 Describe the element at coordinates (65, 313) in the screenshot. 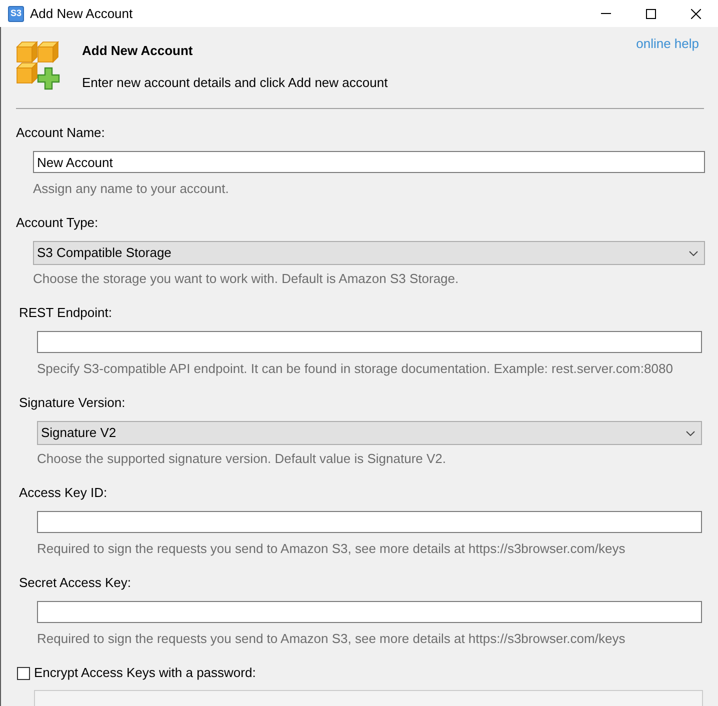

I see `field-label: REST Endpoint:` at that location.